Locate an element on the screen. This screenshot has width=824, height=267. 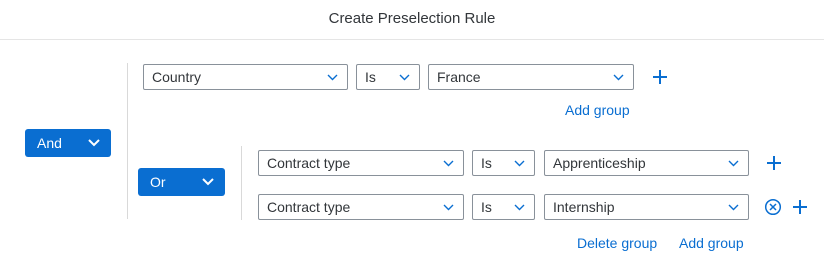
nested-group-bracket is located at coordinates (241, 183).